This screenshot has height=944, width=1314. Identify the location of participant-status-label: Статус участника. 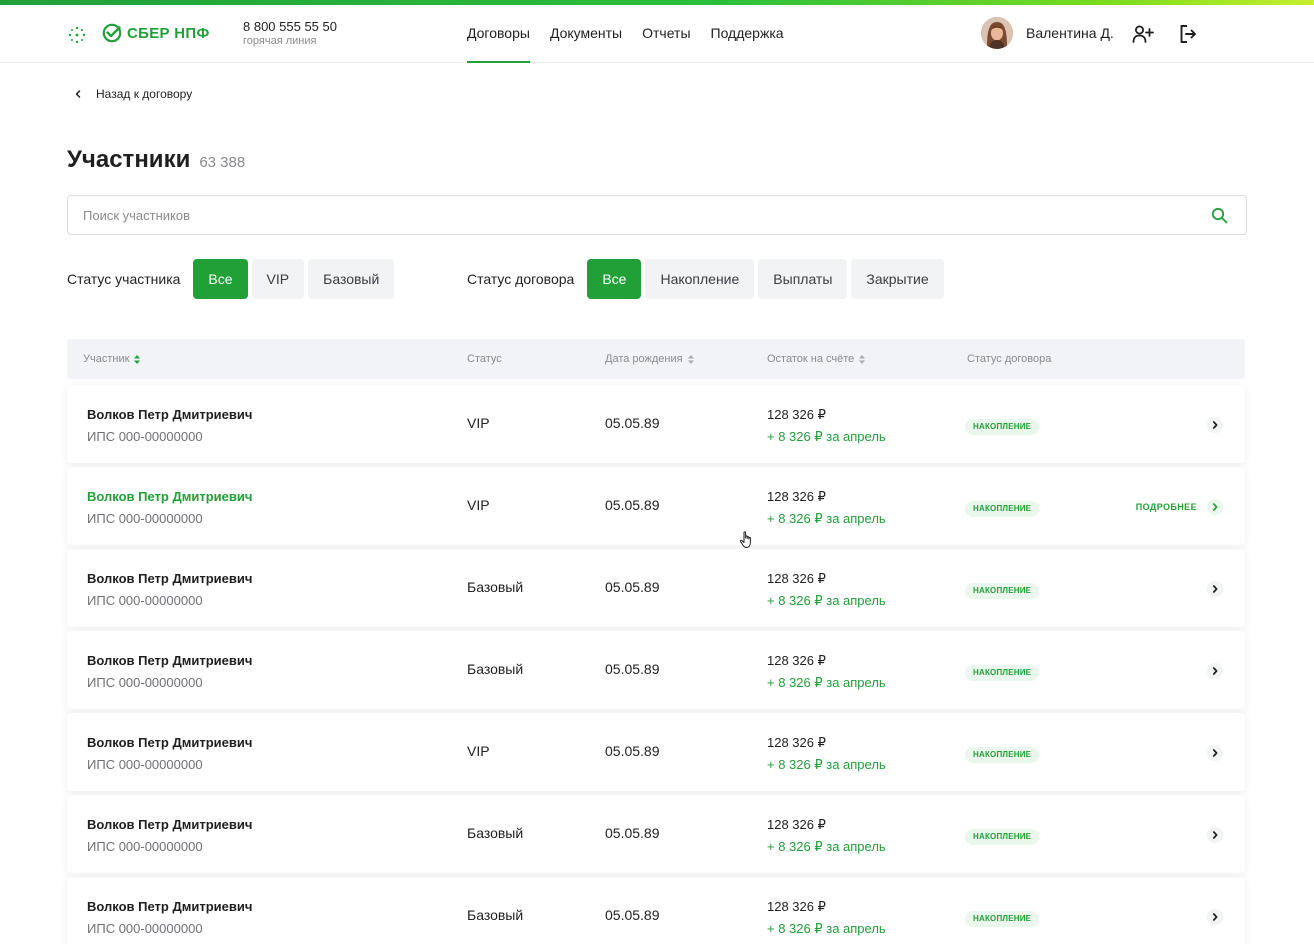
(124, 279).